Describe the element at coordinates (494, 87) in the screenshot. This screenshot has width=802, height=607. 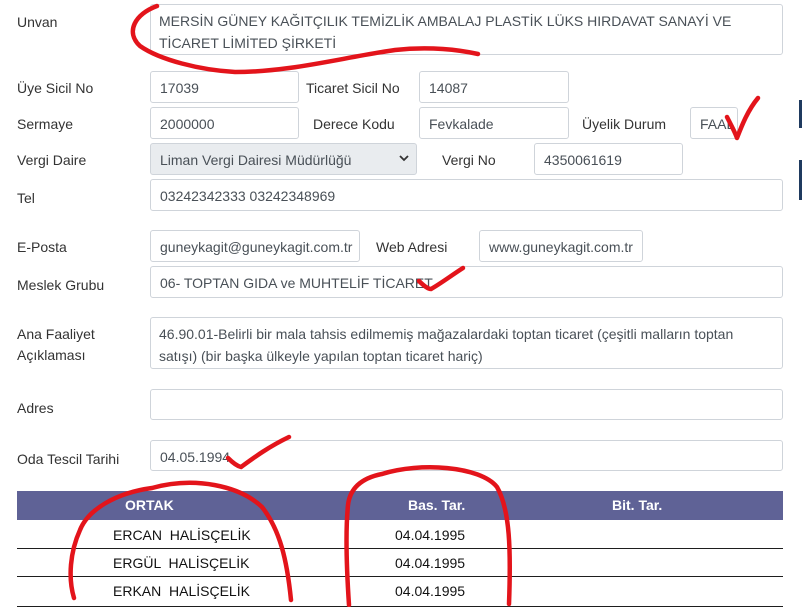
I see `ticaret-sicil-no-field: 14087` at that location.